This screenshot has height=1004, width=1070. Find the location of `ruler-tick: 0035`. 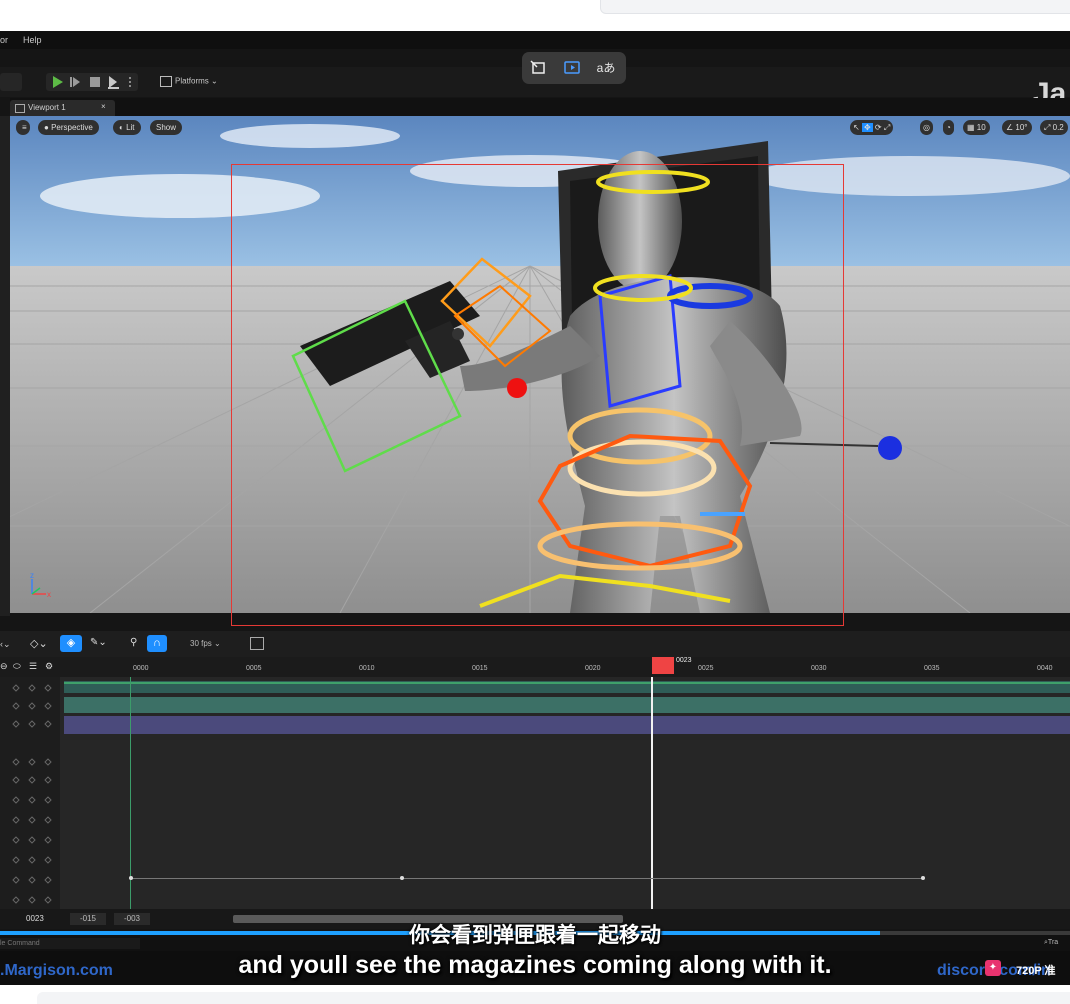

ruler-tick: 0035 is located at coordinates (932, 668).